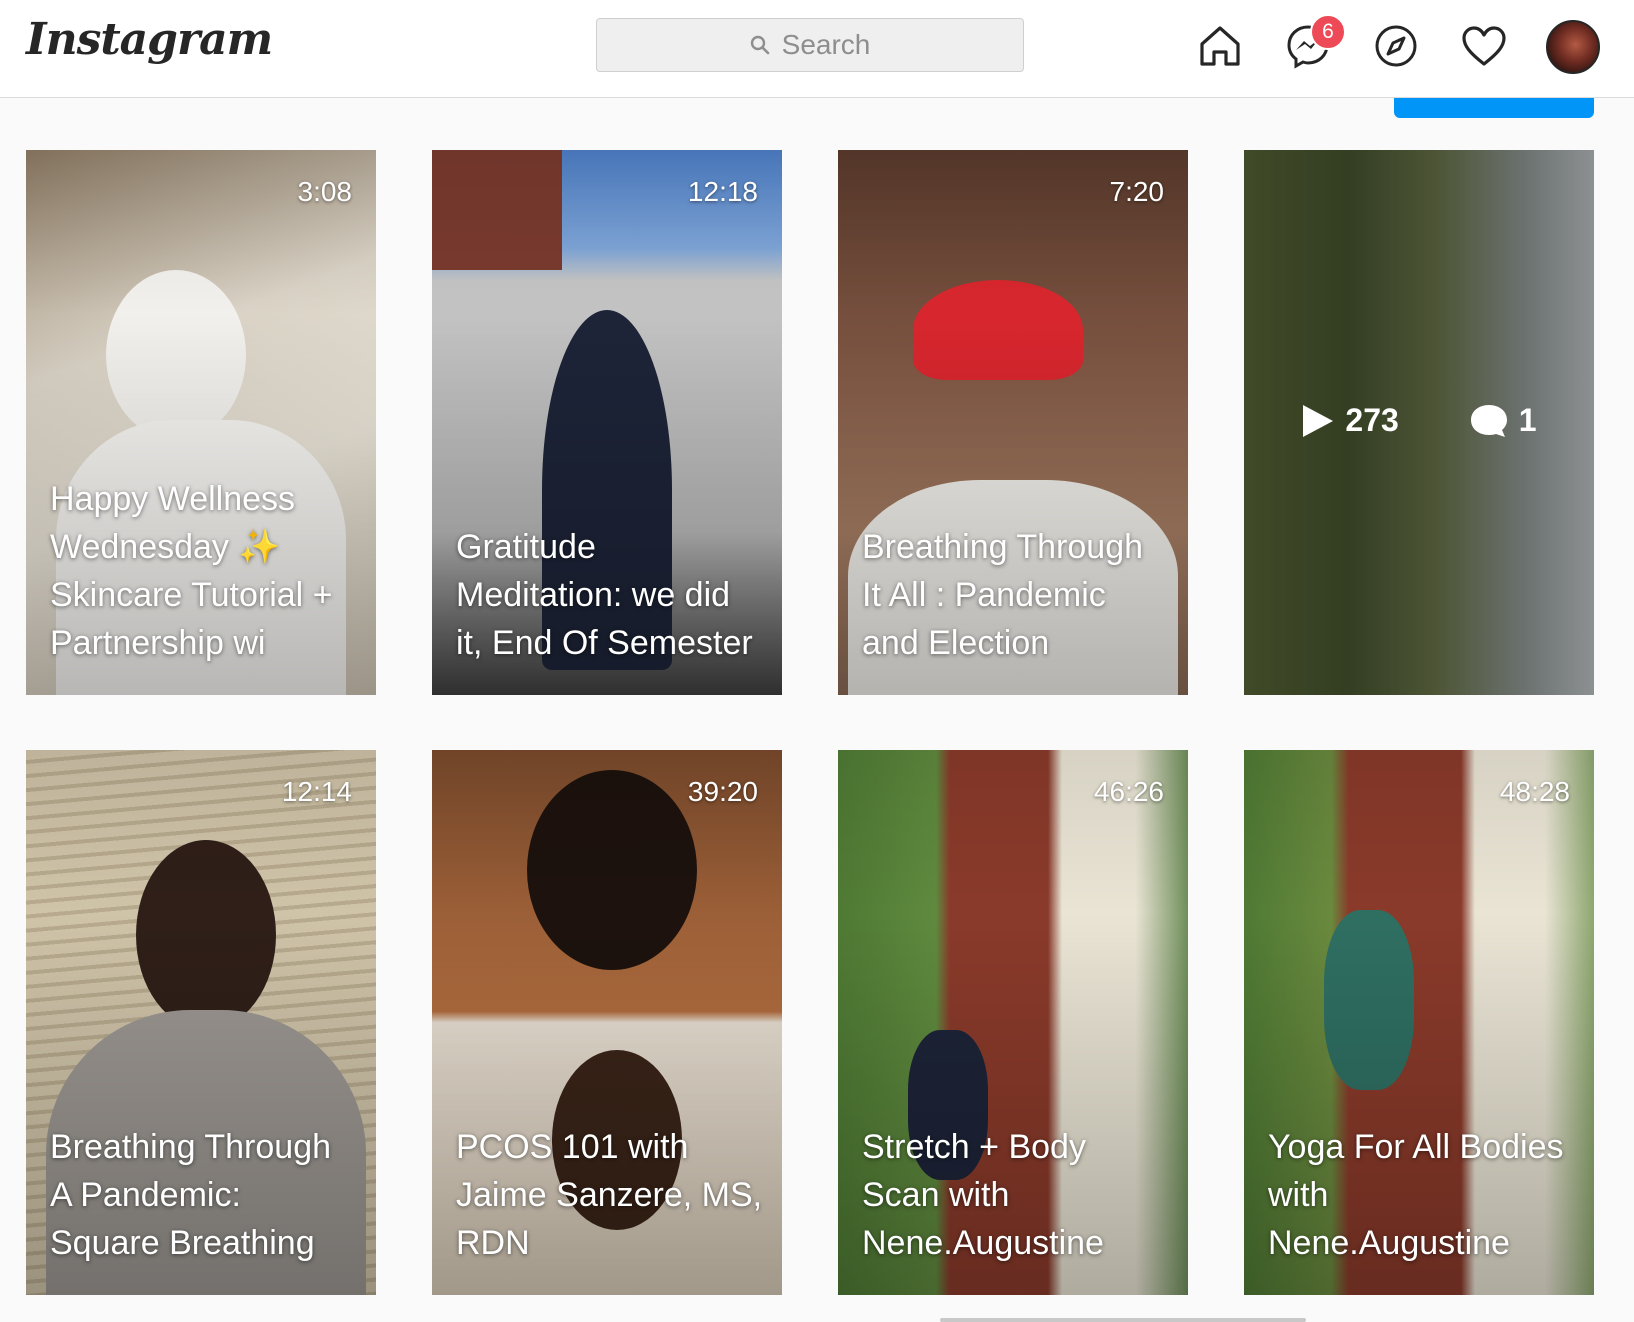 This screenshot has width=1634, height=1322. What do you see at coordinates (1488, 420) in the screenshot?
I see `comment-icon` at bounding box center [1488, 420].